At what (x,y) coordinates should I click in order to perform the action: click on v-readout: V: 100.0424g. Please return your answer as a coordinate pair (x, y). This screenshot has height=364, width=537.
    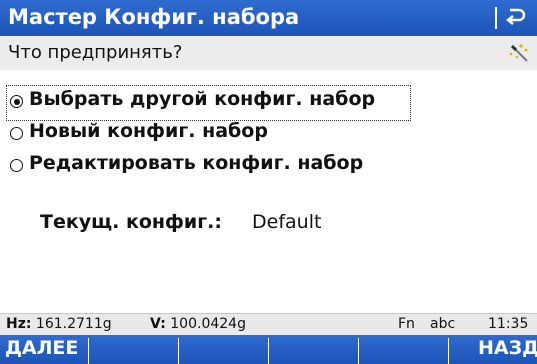
    Looking at the image, I should click on (198, 324).